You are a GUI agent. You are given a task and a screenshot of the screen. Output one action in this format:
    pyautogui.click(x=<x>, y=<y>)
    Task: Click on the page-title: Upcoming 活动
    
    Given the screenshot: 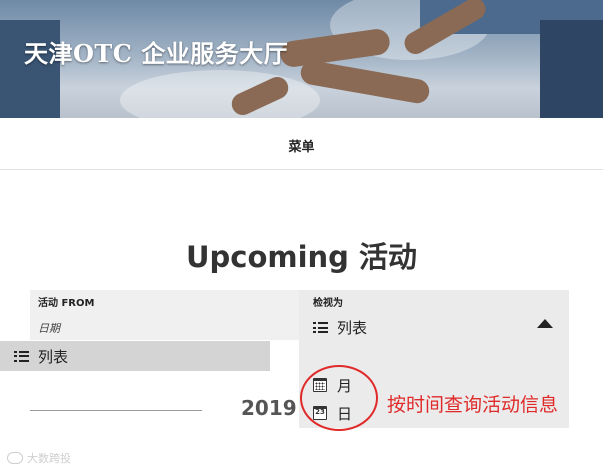 What is the action you would take?
    pyautogui.click(x=301, y=257)
    